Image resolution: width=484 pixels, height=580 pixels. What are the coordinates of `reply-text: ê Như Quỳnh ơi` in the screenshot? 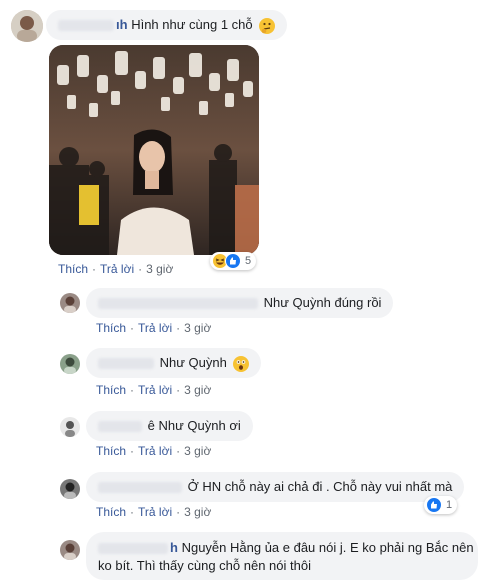 It's located at (194, 425).